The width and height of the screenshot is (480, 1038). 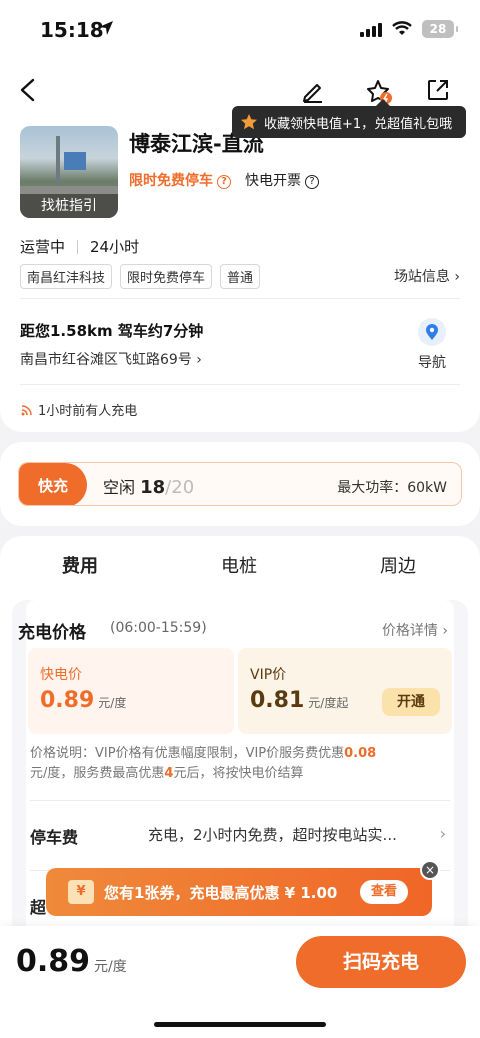 I want to click on tooltip-text: 收藏领快电值+1，兑超值礼包哦, so click(x=358, y=124).